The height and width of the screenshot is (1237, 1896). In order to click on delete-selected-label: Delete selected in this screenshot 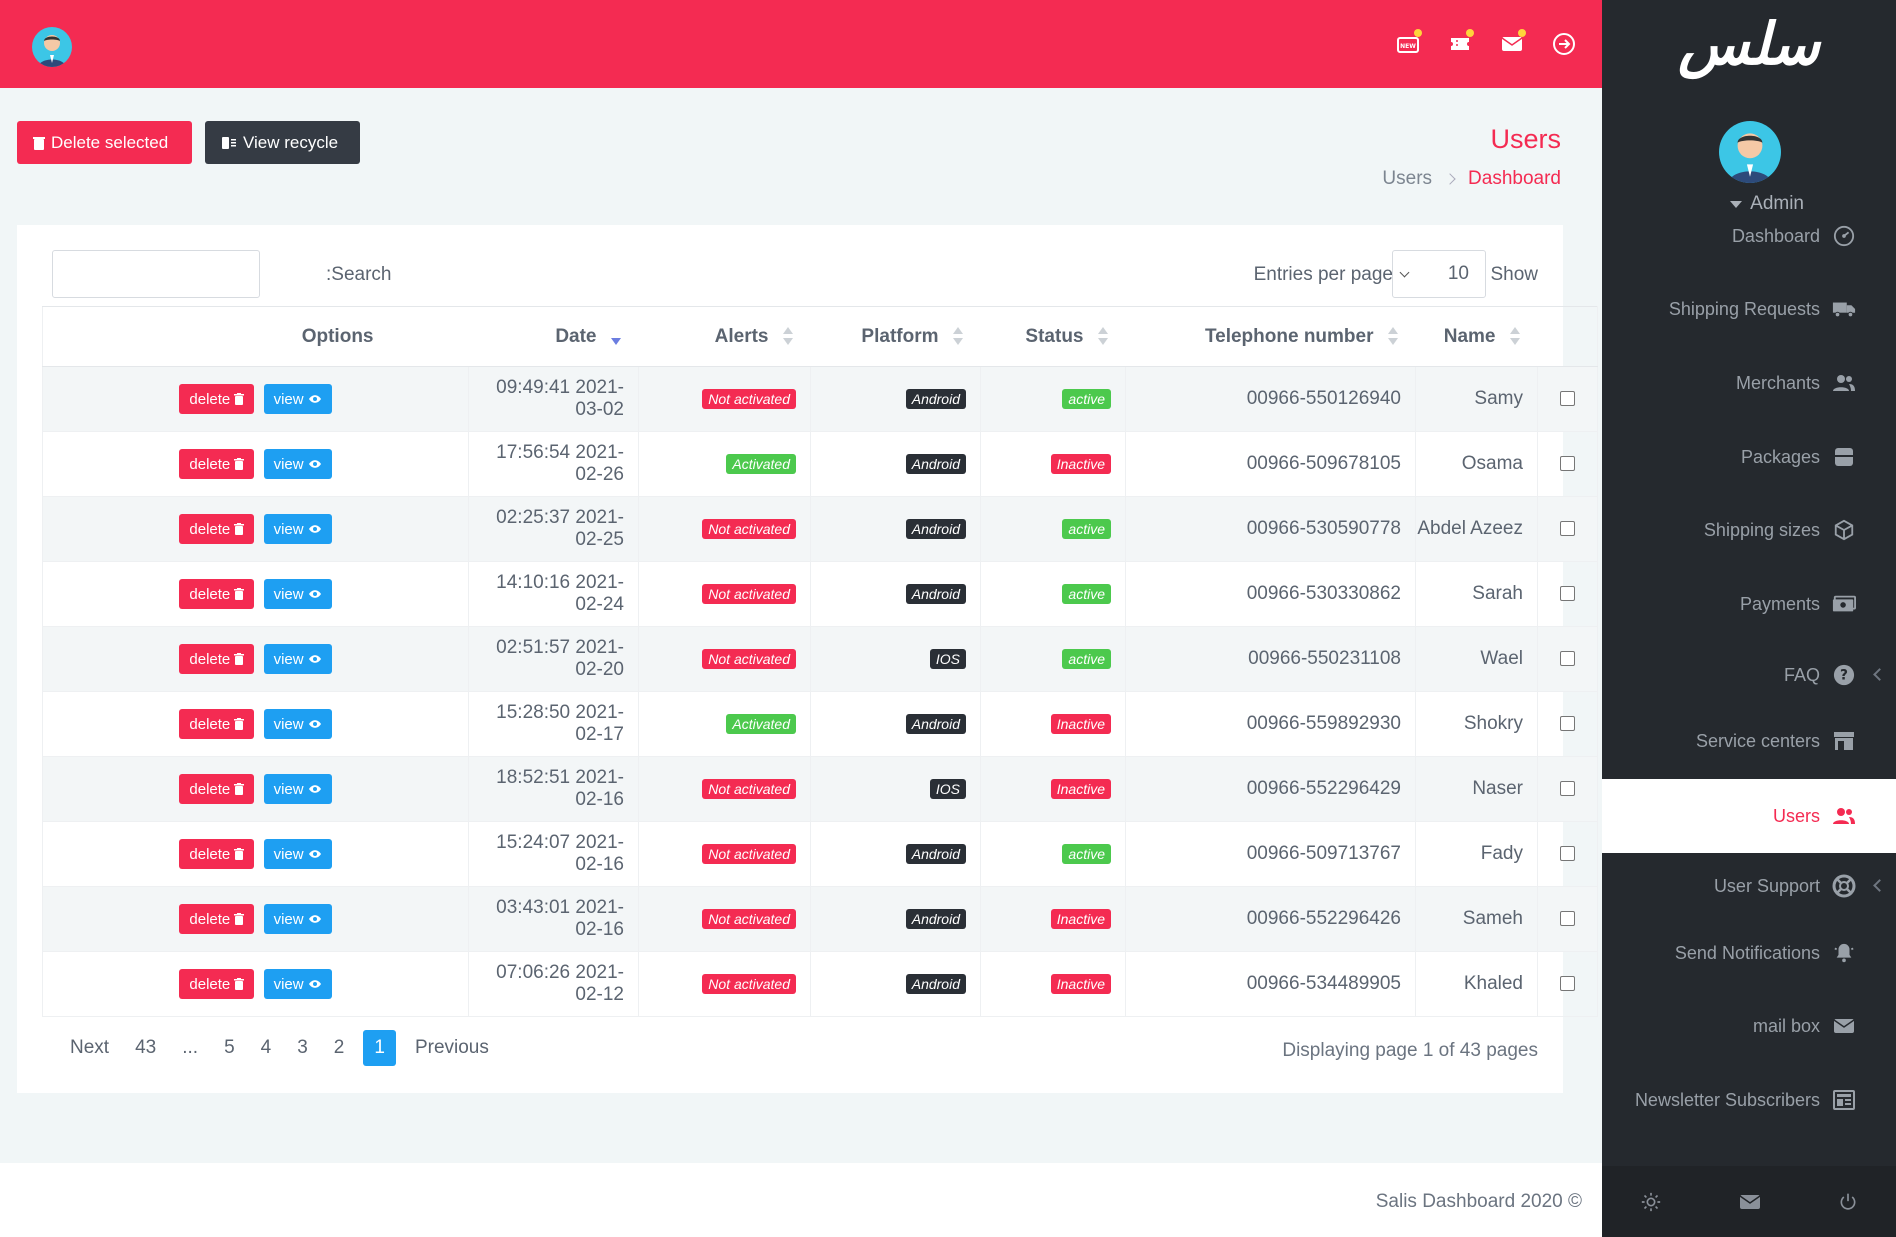, I will do `click(110, 142)`.